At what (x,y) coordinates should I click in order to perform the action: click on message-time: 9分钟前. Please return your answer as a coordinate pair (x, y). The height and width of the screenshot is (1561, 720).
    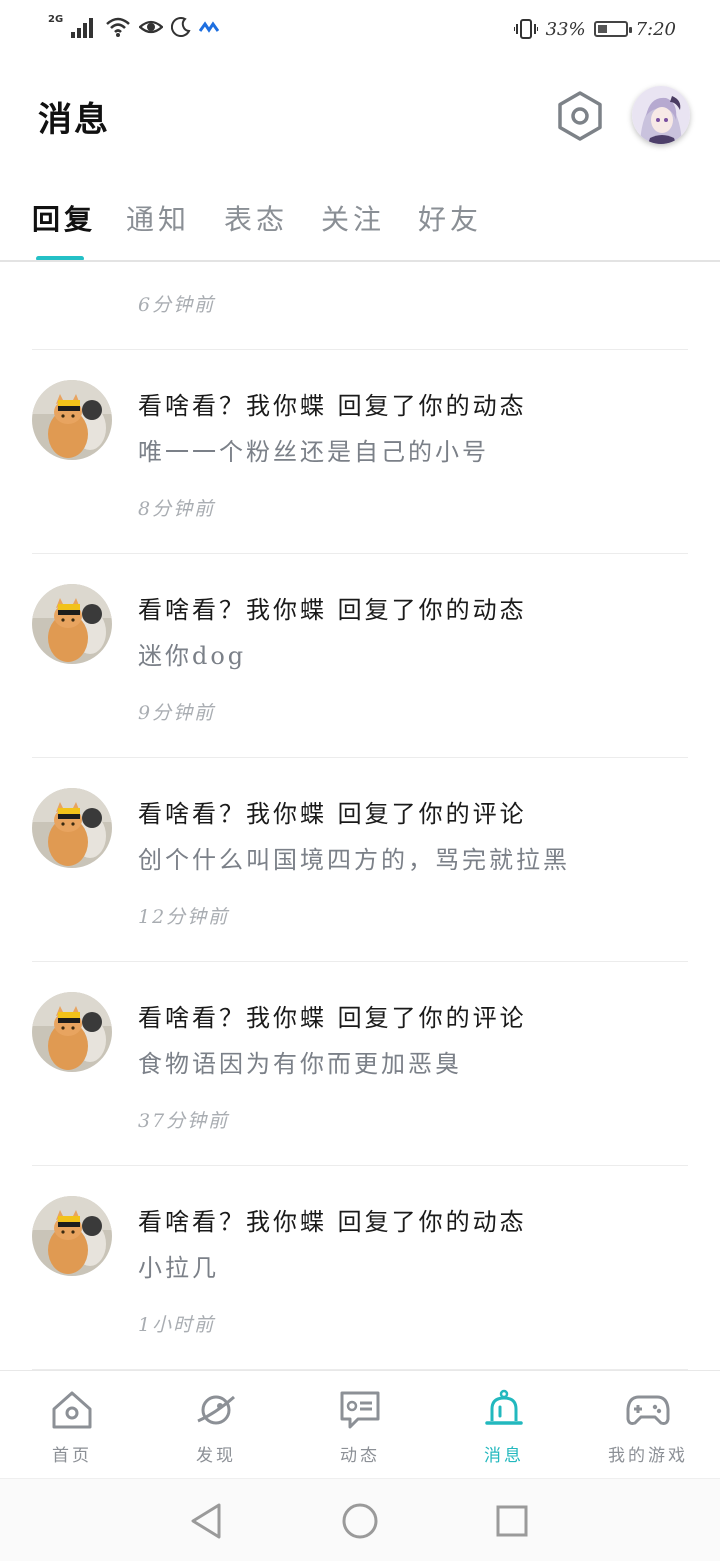
    Looking at the image, I should click on (177, 713).